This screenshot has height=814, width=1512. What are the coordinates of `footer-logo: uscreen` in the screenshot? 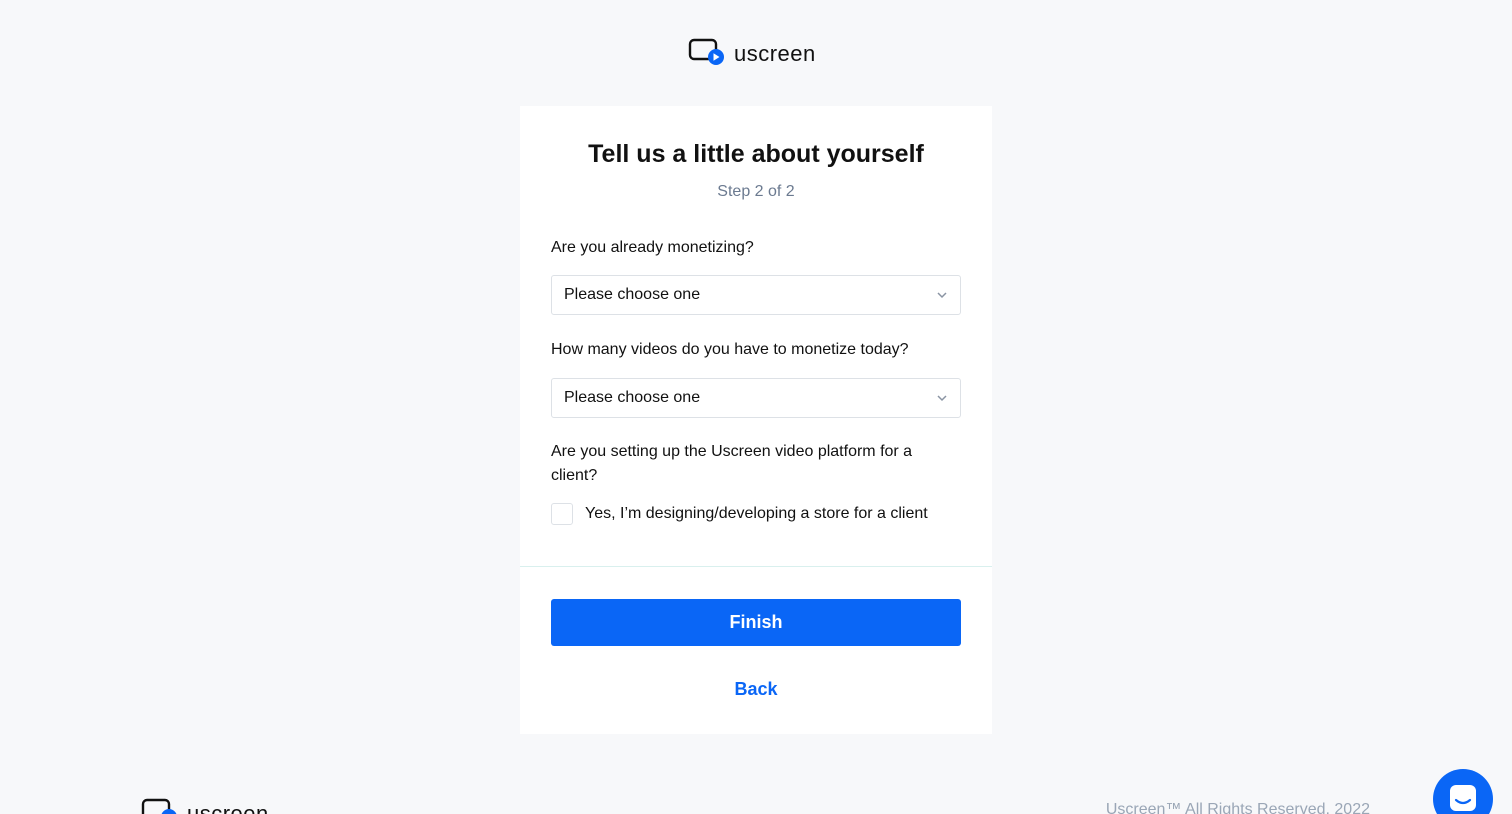 It's located at (205, 805).